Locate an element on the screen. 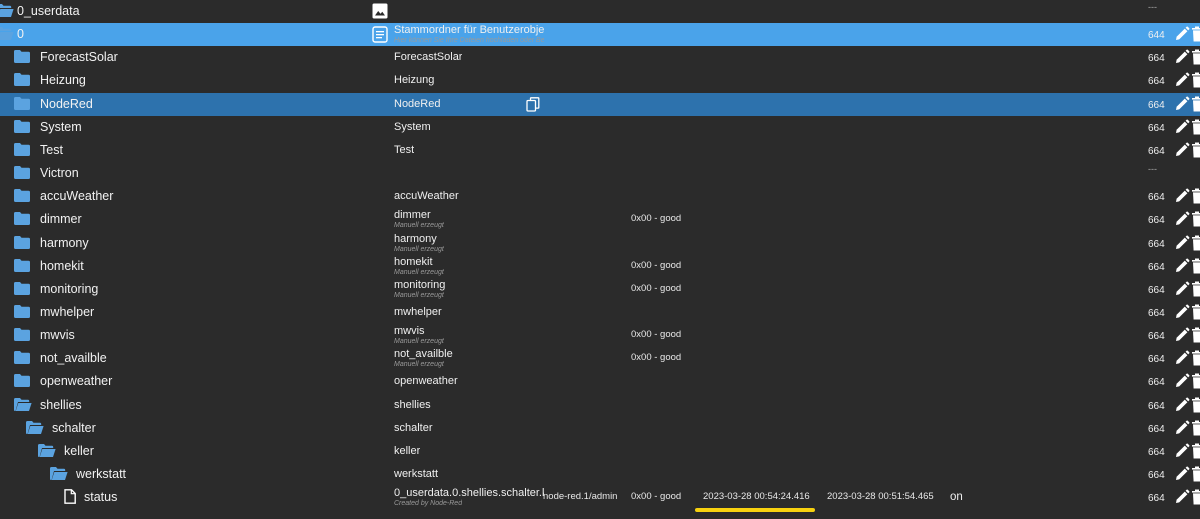 This screenshot has width=1200, height=519. tree-row-victron: Victron --- is located at coordinates (600, 173).